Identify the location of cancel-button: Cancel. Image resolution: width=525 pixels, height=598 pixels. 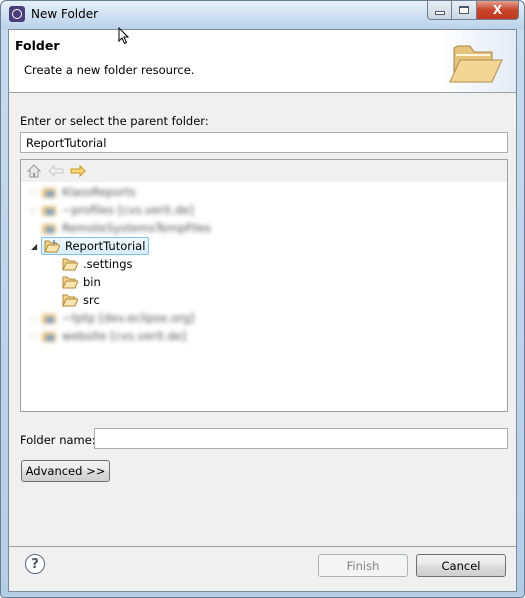
(461, 565).